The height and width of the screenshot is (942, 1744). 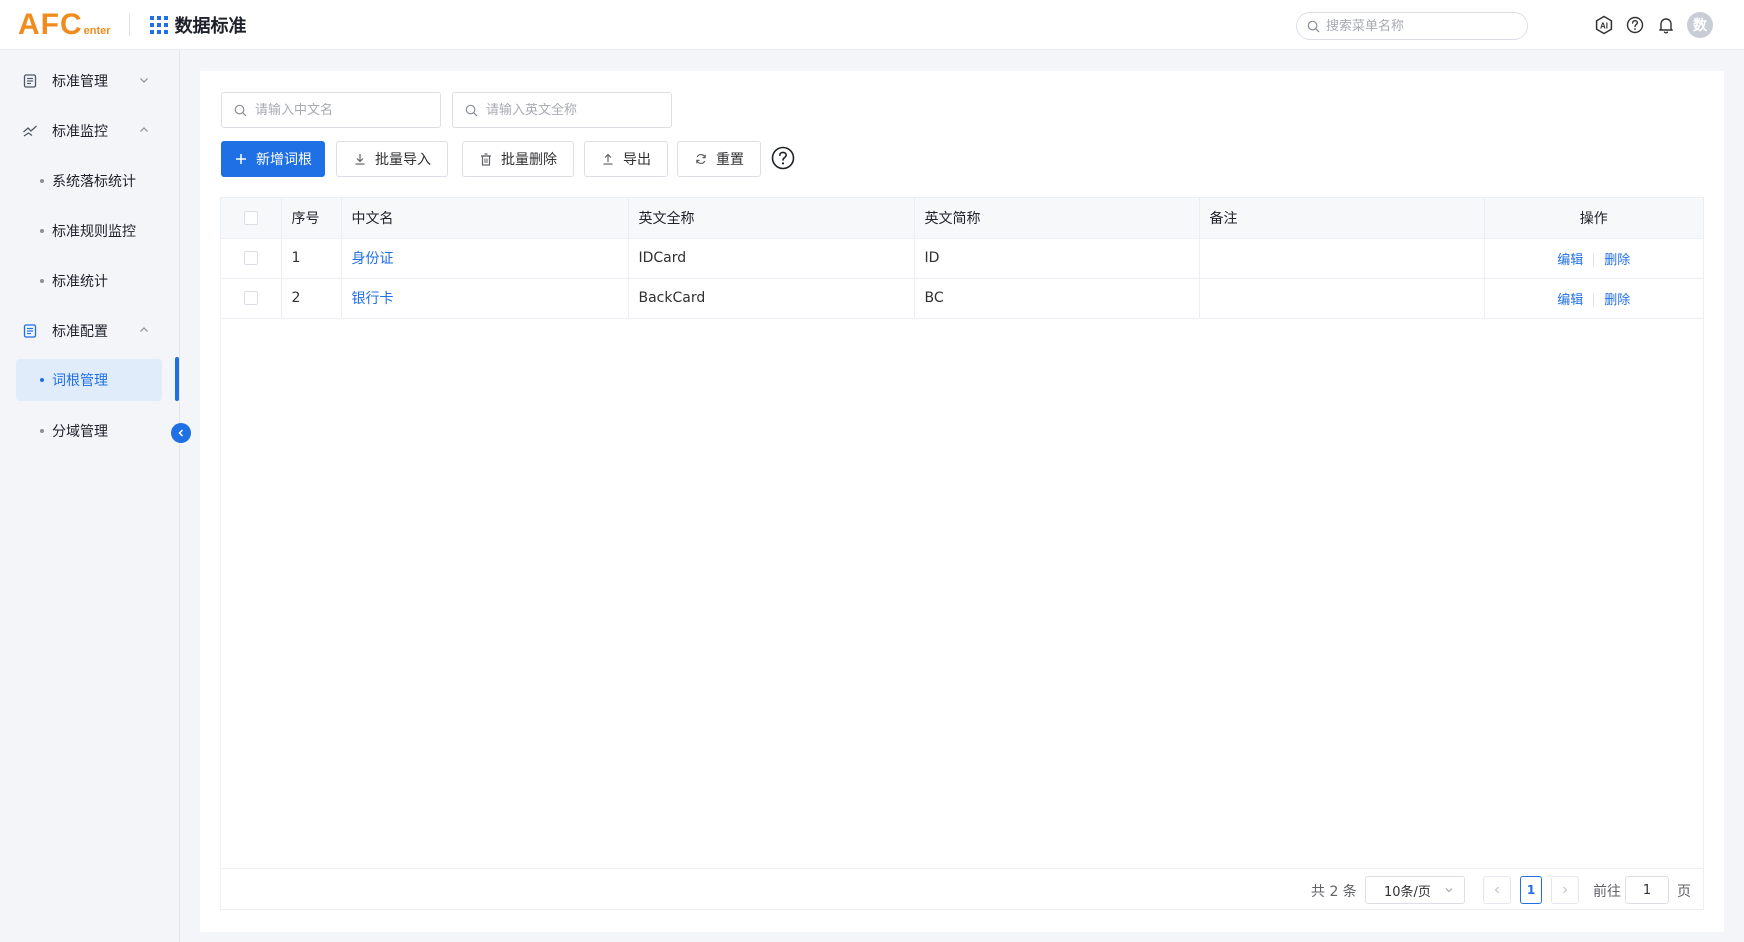 I want to click on menu-search-input, so click(x=1421, y=26).